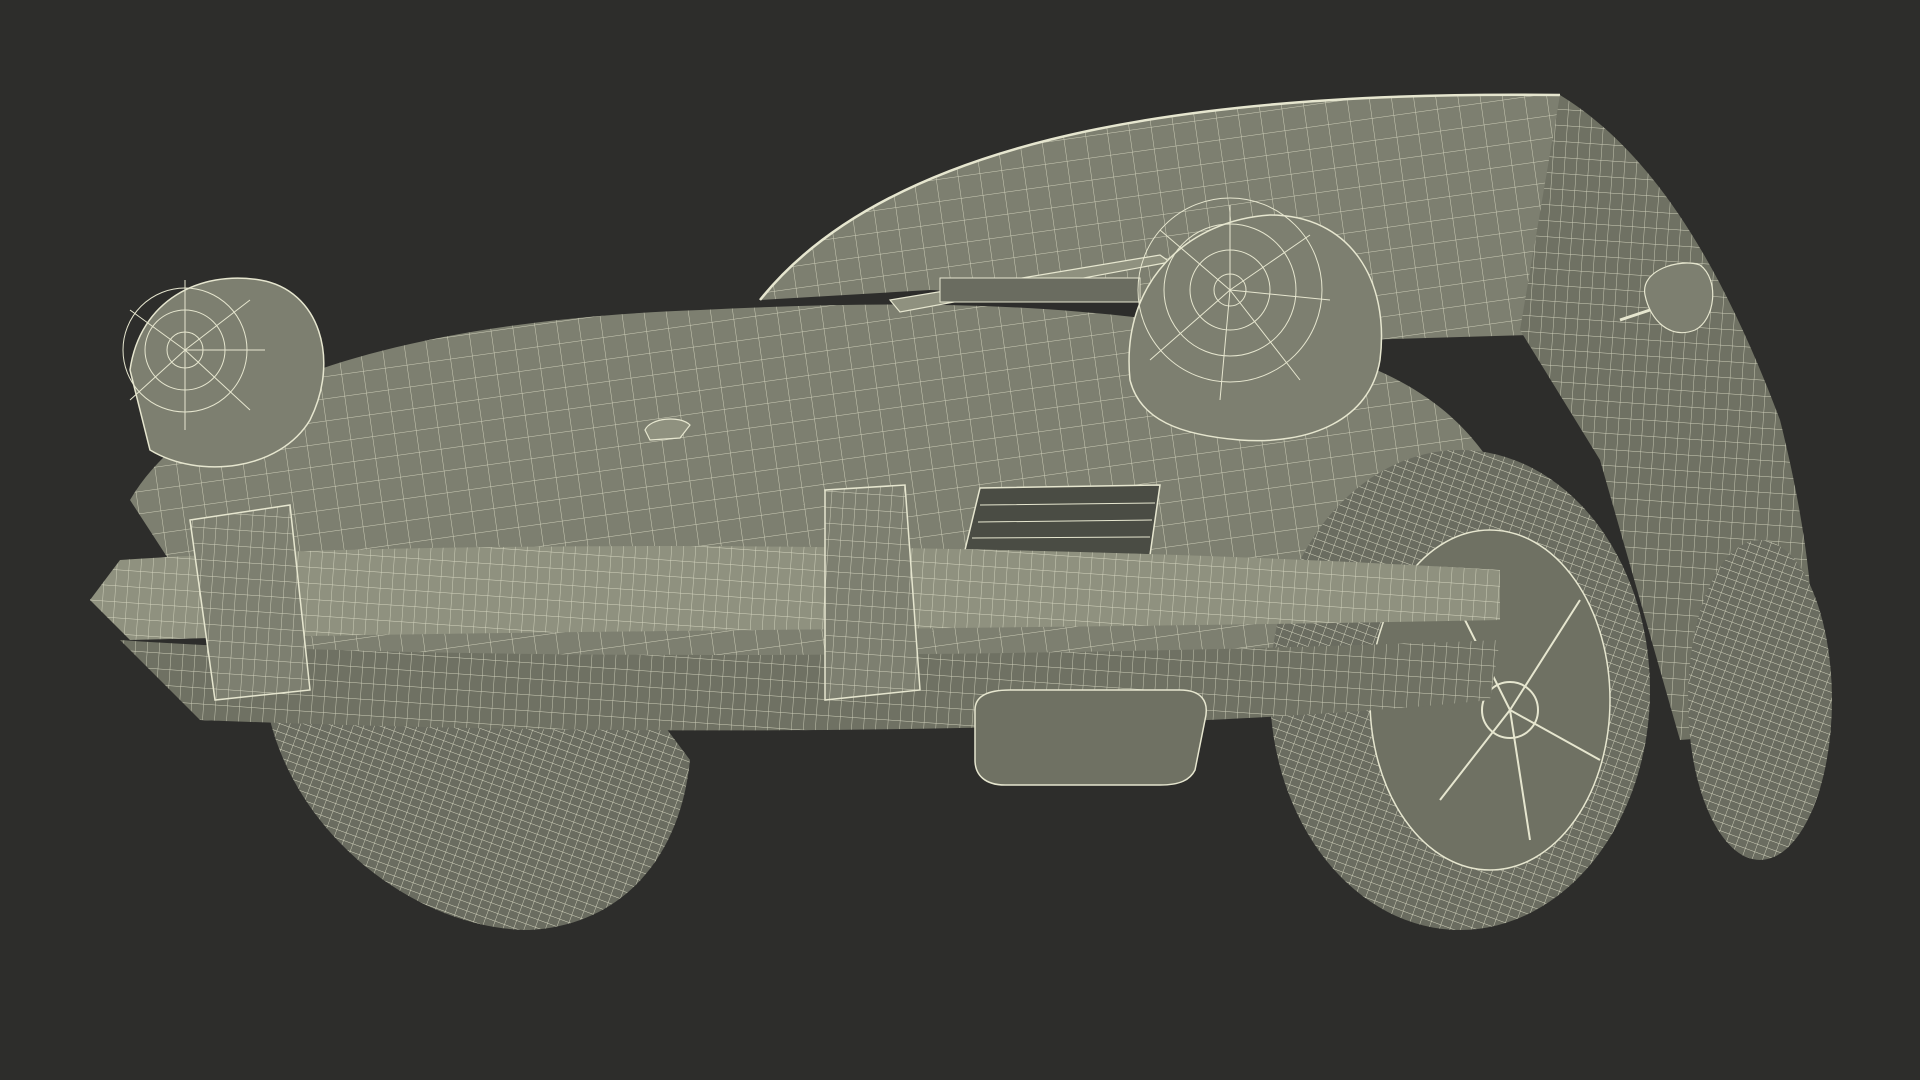  Describe the element at coordinates (872, 592) in the screenshot. I see `right-bumper-guard` at that location.